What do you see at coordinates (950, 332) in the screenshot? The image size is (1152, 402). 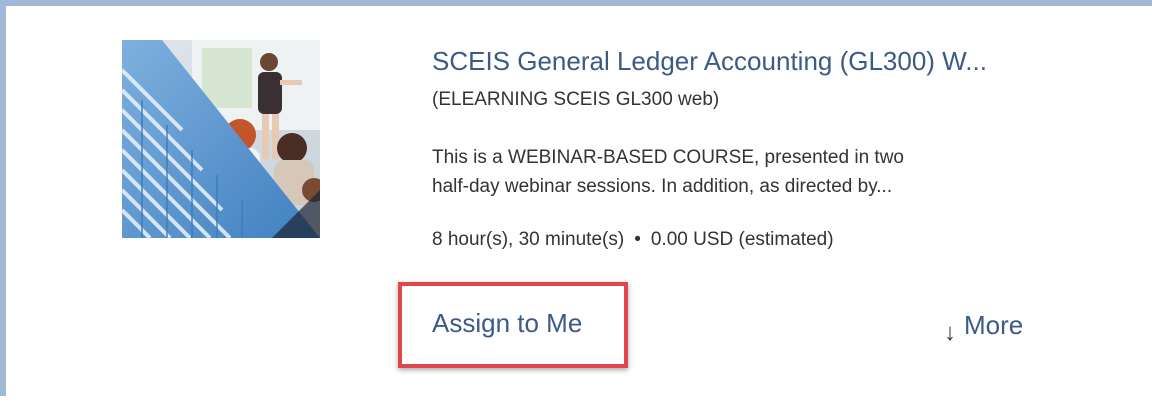 I see `arrow-down-icon: ↓` at bounding box center [950, 332].